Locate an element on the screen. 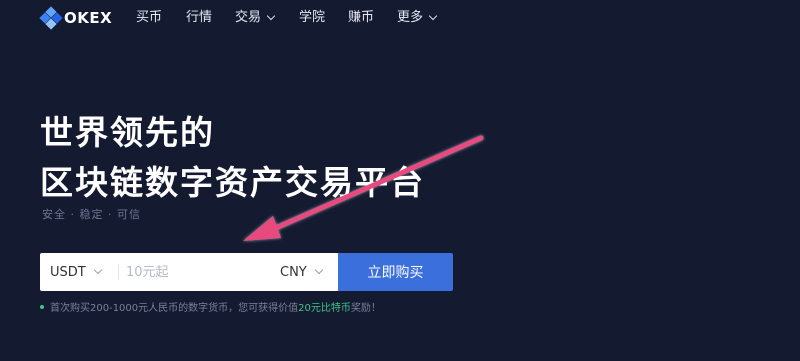  nav-label: 交易 is located at coordinates (248, 17).